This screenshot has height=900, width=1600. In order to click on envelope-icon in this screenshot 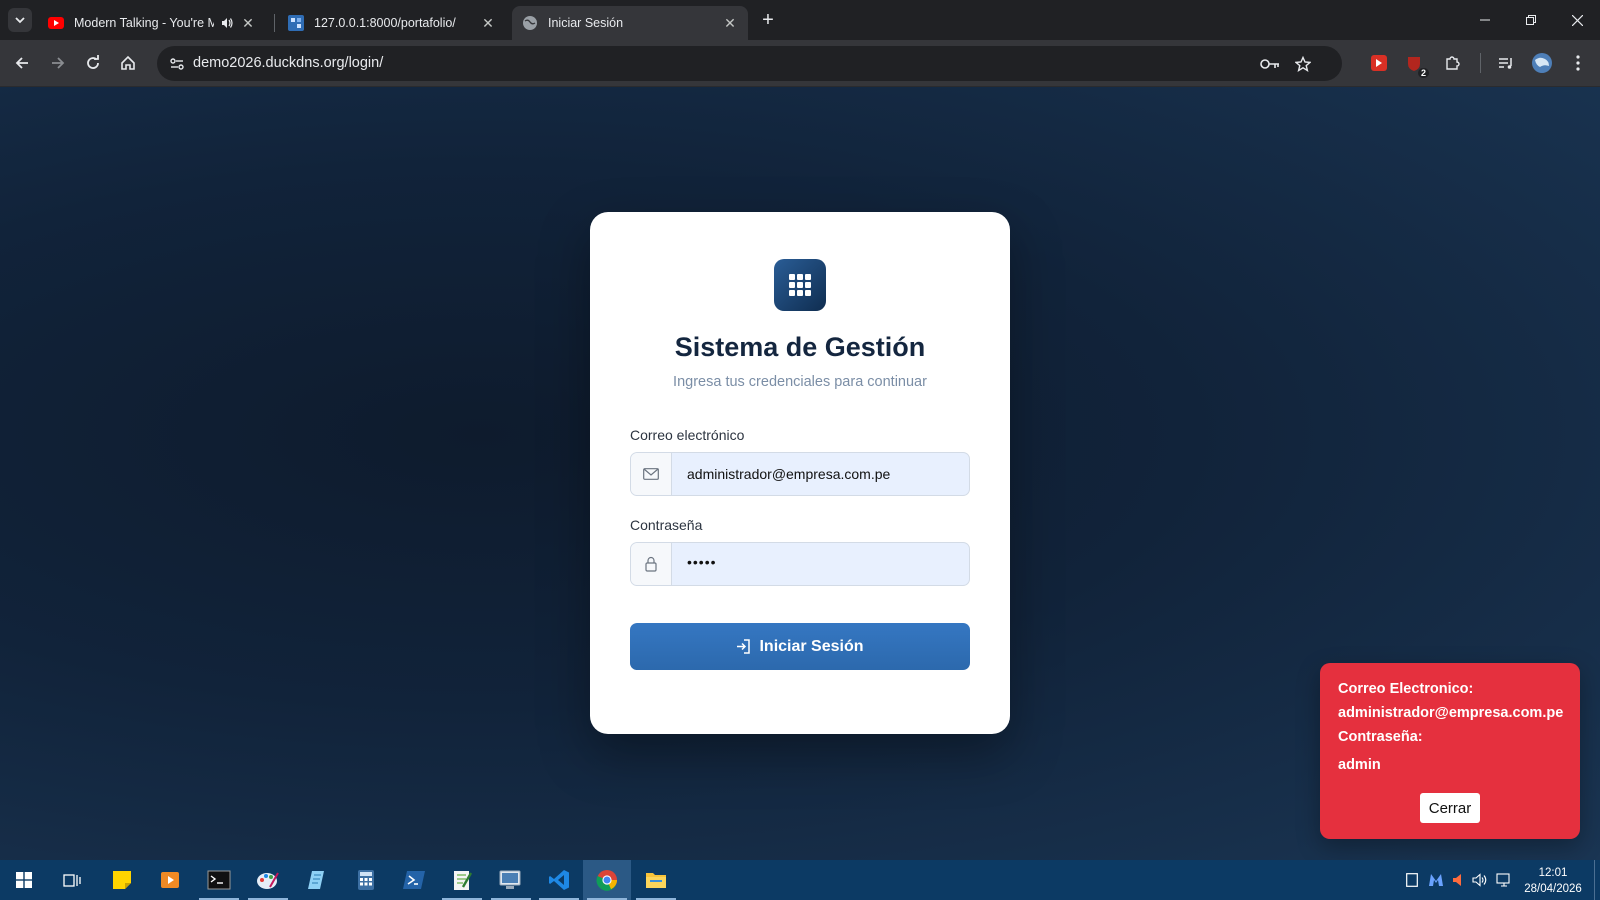, I will do `click(651, 474)`.